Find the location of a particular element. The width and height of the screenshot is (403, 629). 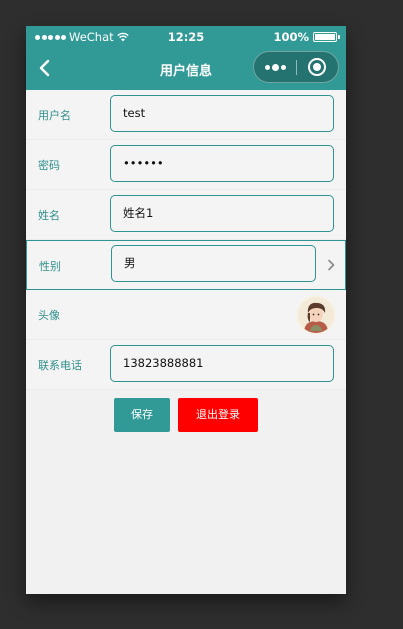

avatar-label: 头像 is located at coordinates (49, 315).